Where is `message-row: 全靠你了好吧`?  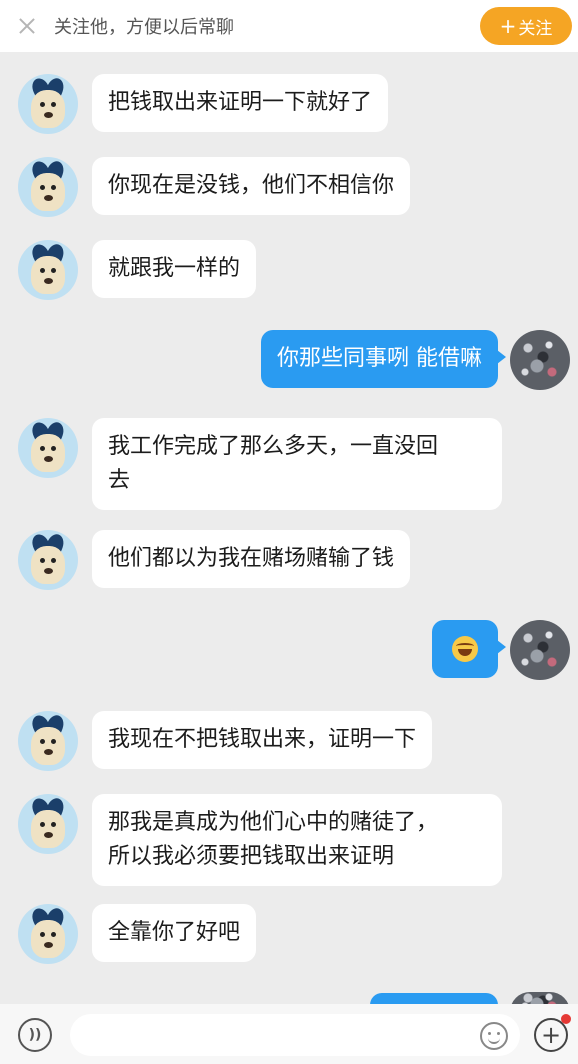
message-row: 全靠你了好吧 is located at coordinates (289, 935).